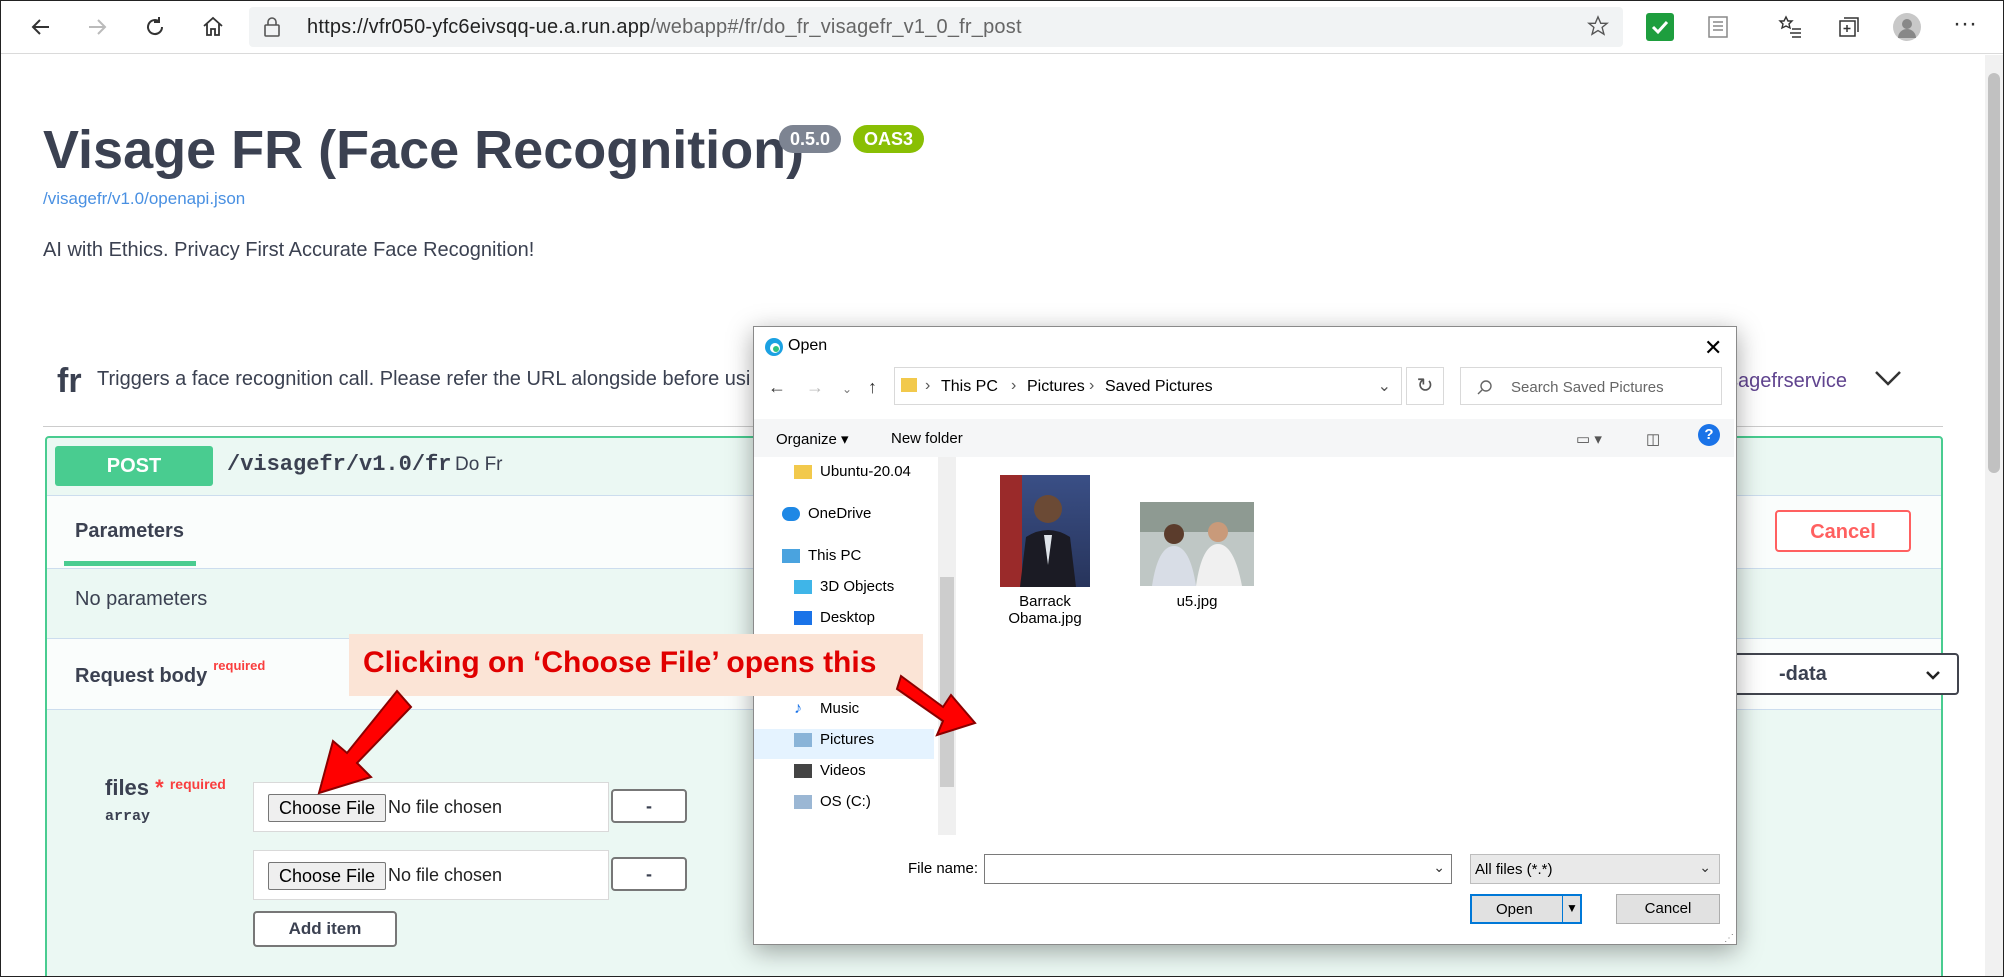 The width and height of the screenshot is (2006, 979). Describe the element at coordinates (852, 478) in the screenshot. I see `tree-item: Ubuntu-20.04` at that location.